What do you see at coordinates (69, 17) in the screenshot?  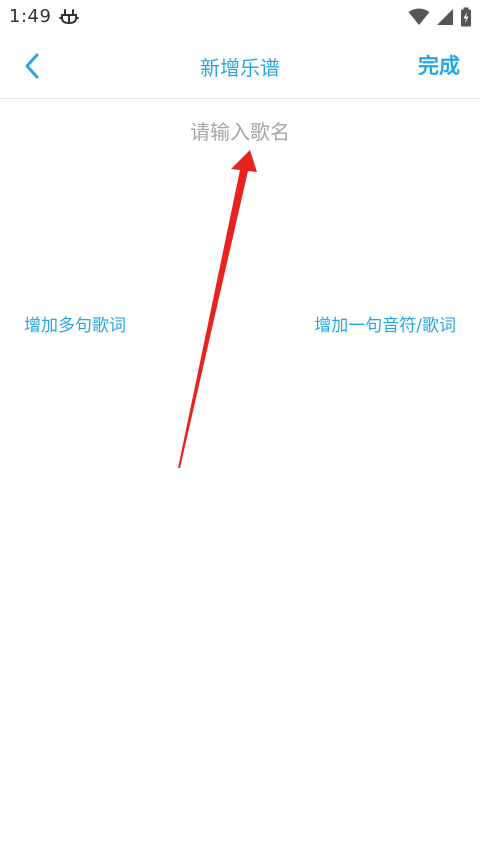 I see `bug-icon` at bounding box center [69, 17].